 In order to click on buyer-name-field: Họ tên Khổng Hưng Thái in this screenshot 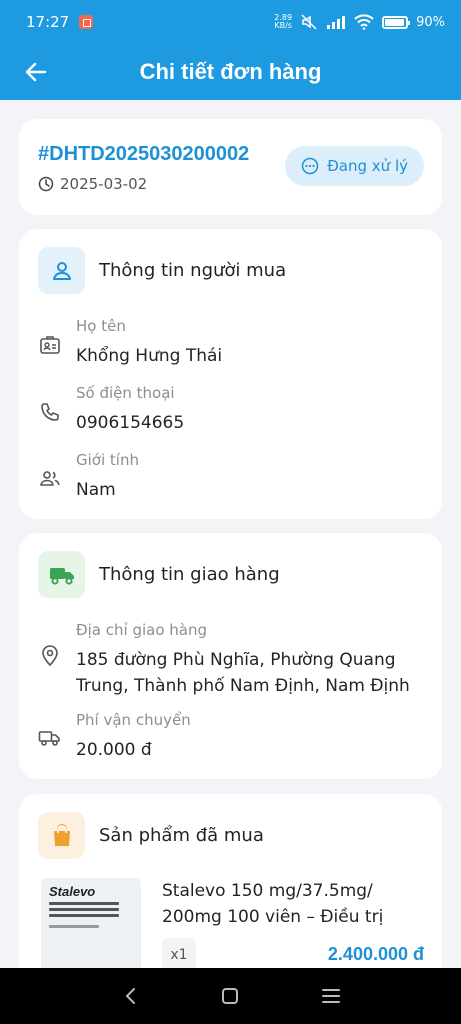, I will do `click(233, 343)`.